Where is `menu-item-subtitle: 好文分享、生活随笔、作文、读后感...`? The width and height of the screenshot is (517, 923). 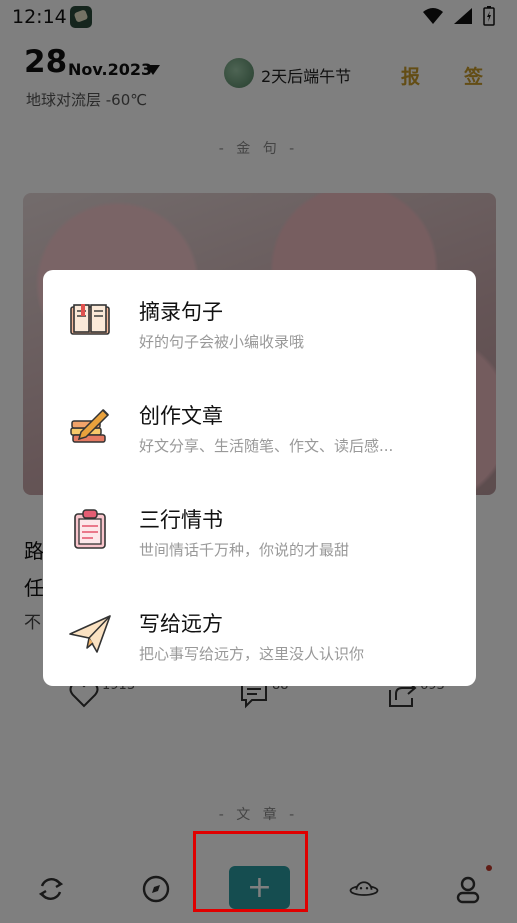 menu-item-subtitle: 好文分享、生活随笔、作文、读后感... is located at coordinates (266, 446).